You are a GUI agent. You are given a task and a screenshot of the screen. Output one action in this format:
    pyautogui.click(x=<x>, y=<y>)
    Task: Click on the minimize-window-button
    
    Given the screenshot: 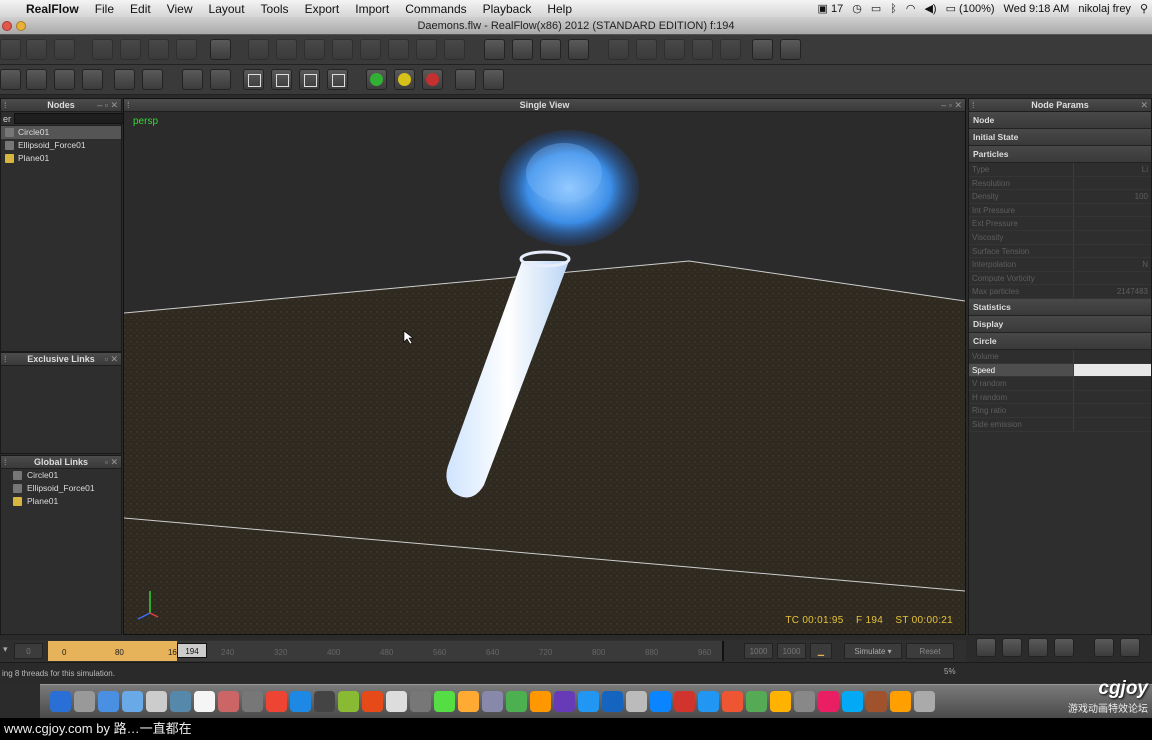 What is the action you would take?
    pyautogui.click(x=21, y=26)
    